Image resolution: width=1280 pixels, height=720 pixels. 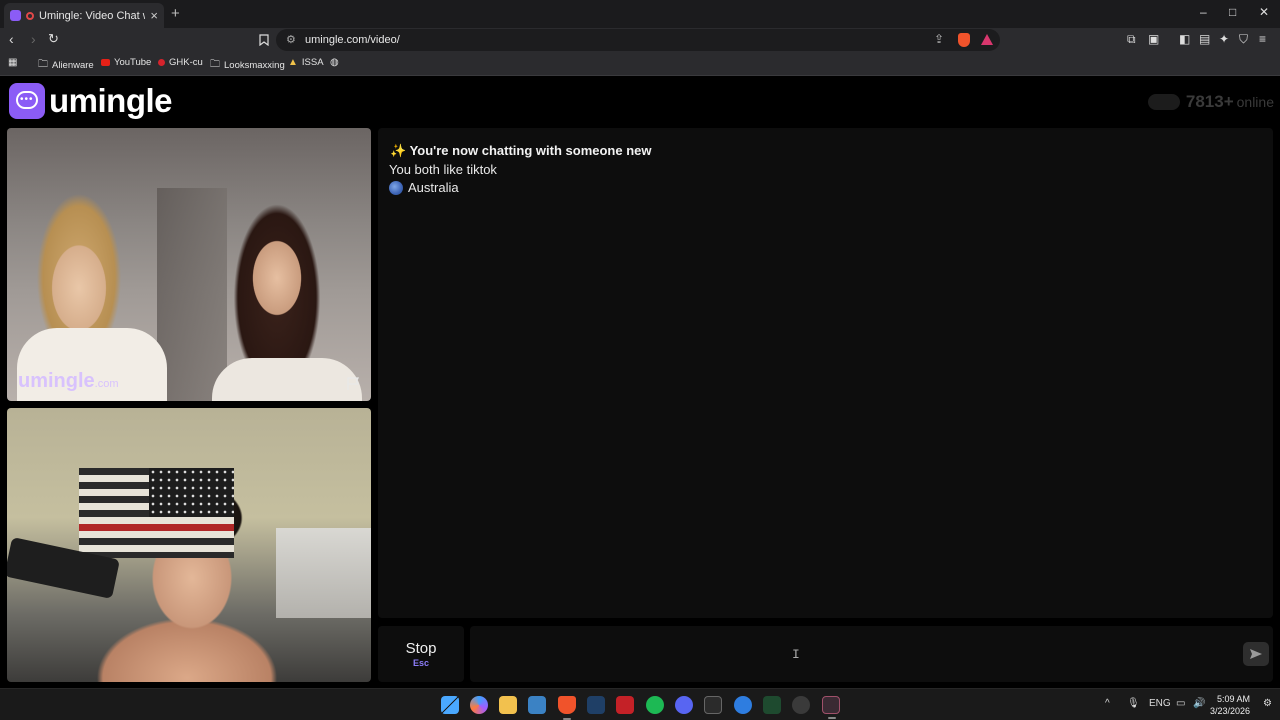 I want to click on logo-text: umingle, so click(x=111, y=100).